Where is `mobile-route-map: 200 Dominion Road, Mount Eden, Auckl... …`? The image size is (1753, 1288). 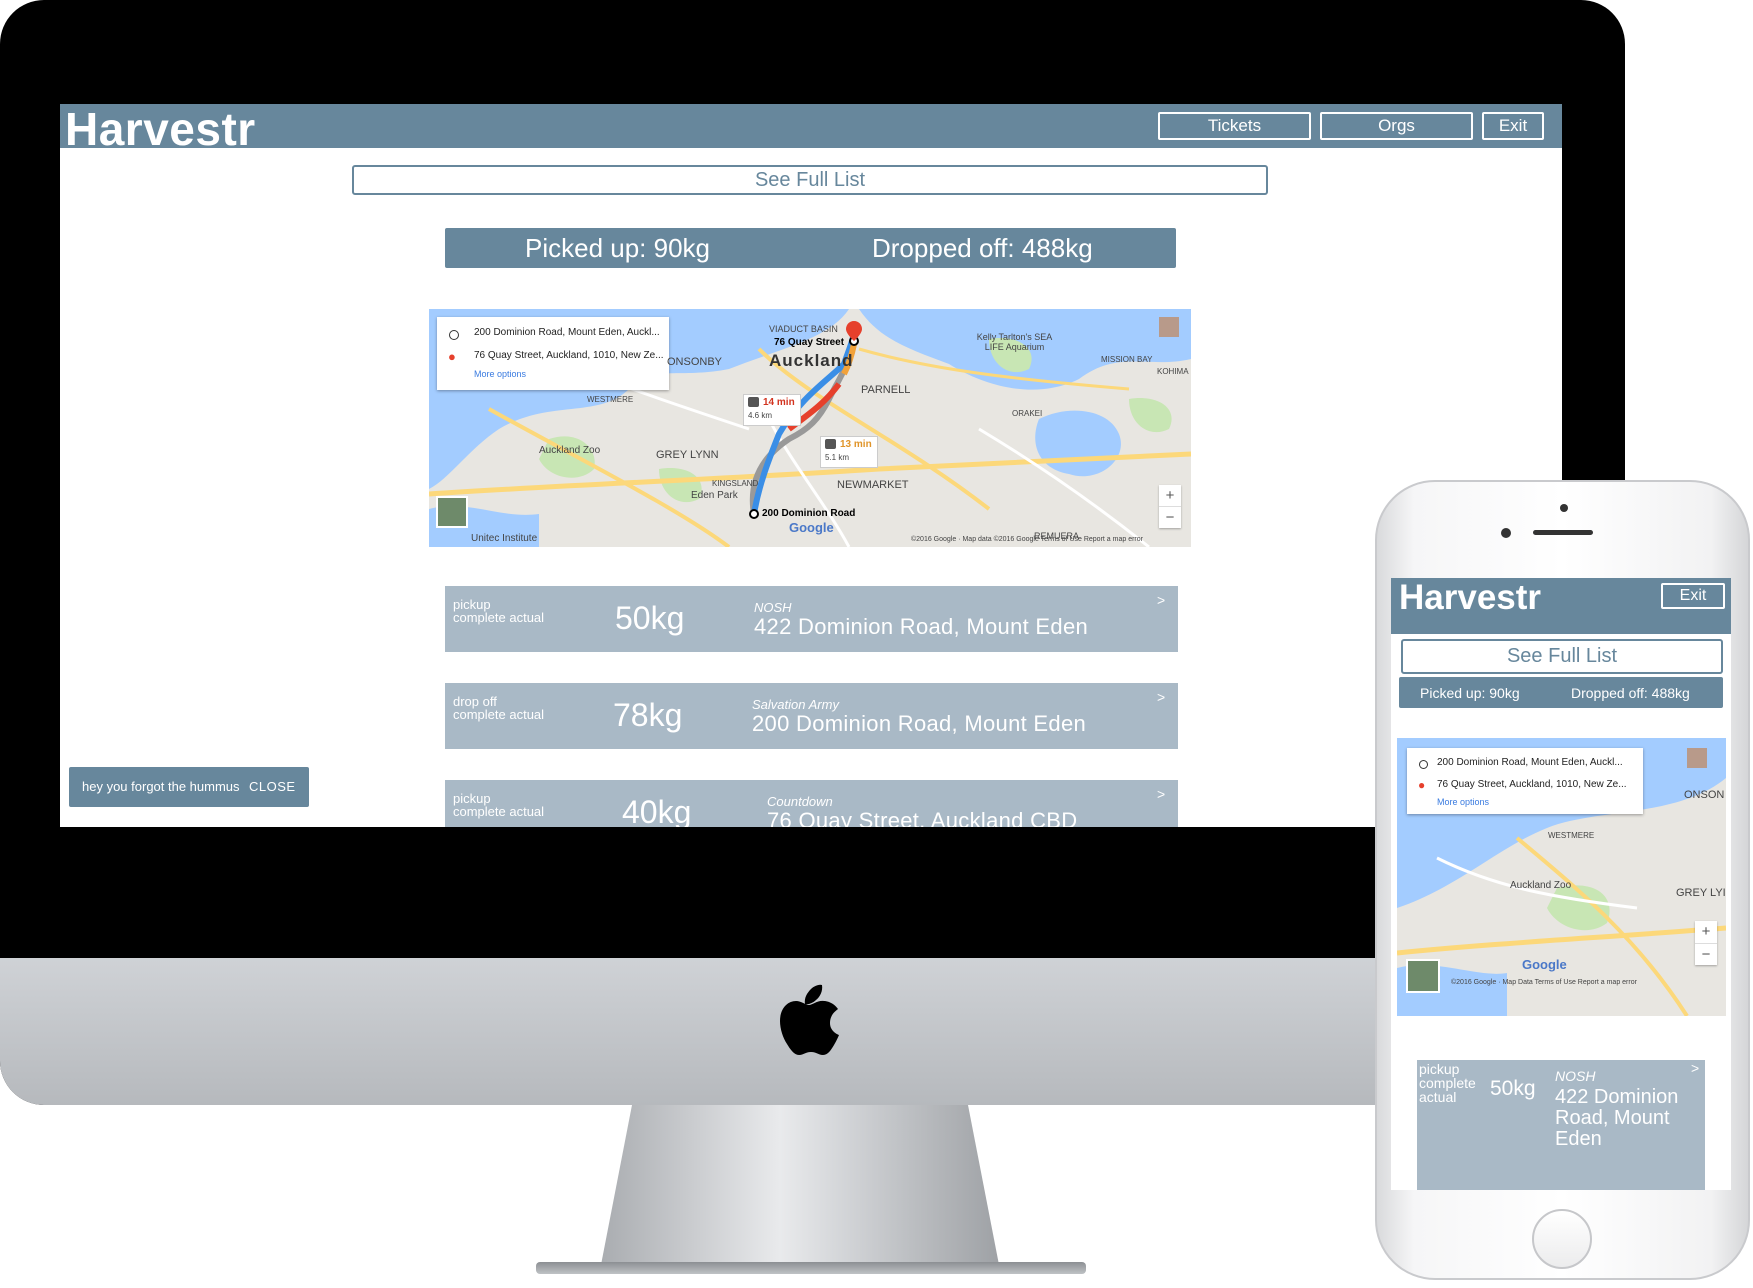
mobile-route-map: 200 Dominion Road, Mount Eden, Auckl... … is located at coordinates (1561, 877).